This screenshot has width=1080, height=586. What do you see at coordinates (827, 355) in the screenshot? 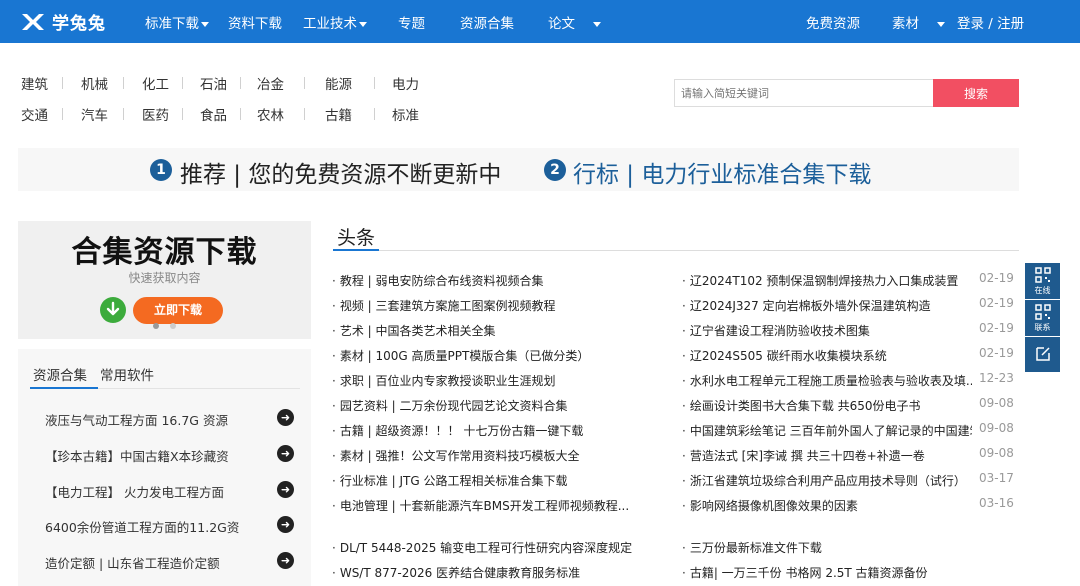
I see `news-link: 辽2024S505 碳纤雨水收集模块系统` at bounding box center [827, 355].